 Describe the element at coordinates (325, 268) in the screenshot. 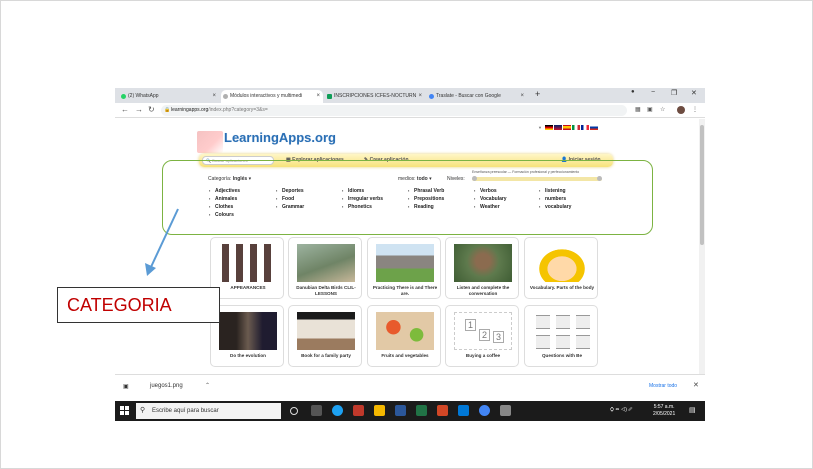

I see `app-card: Danubian Delta Birds CLIL-LESSONS` at that location.